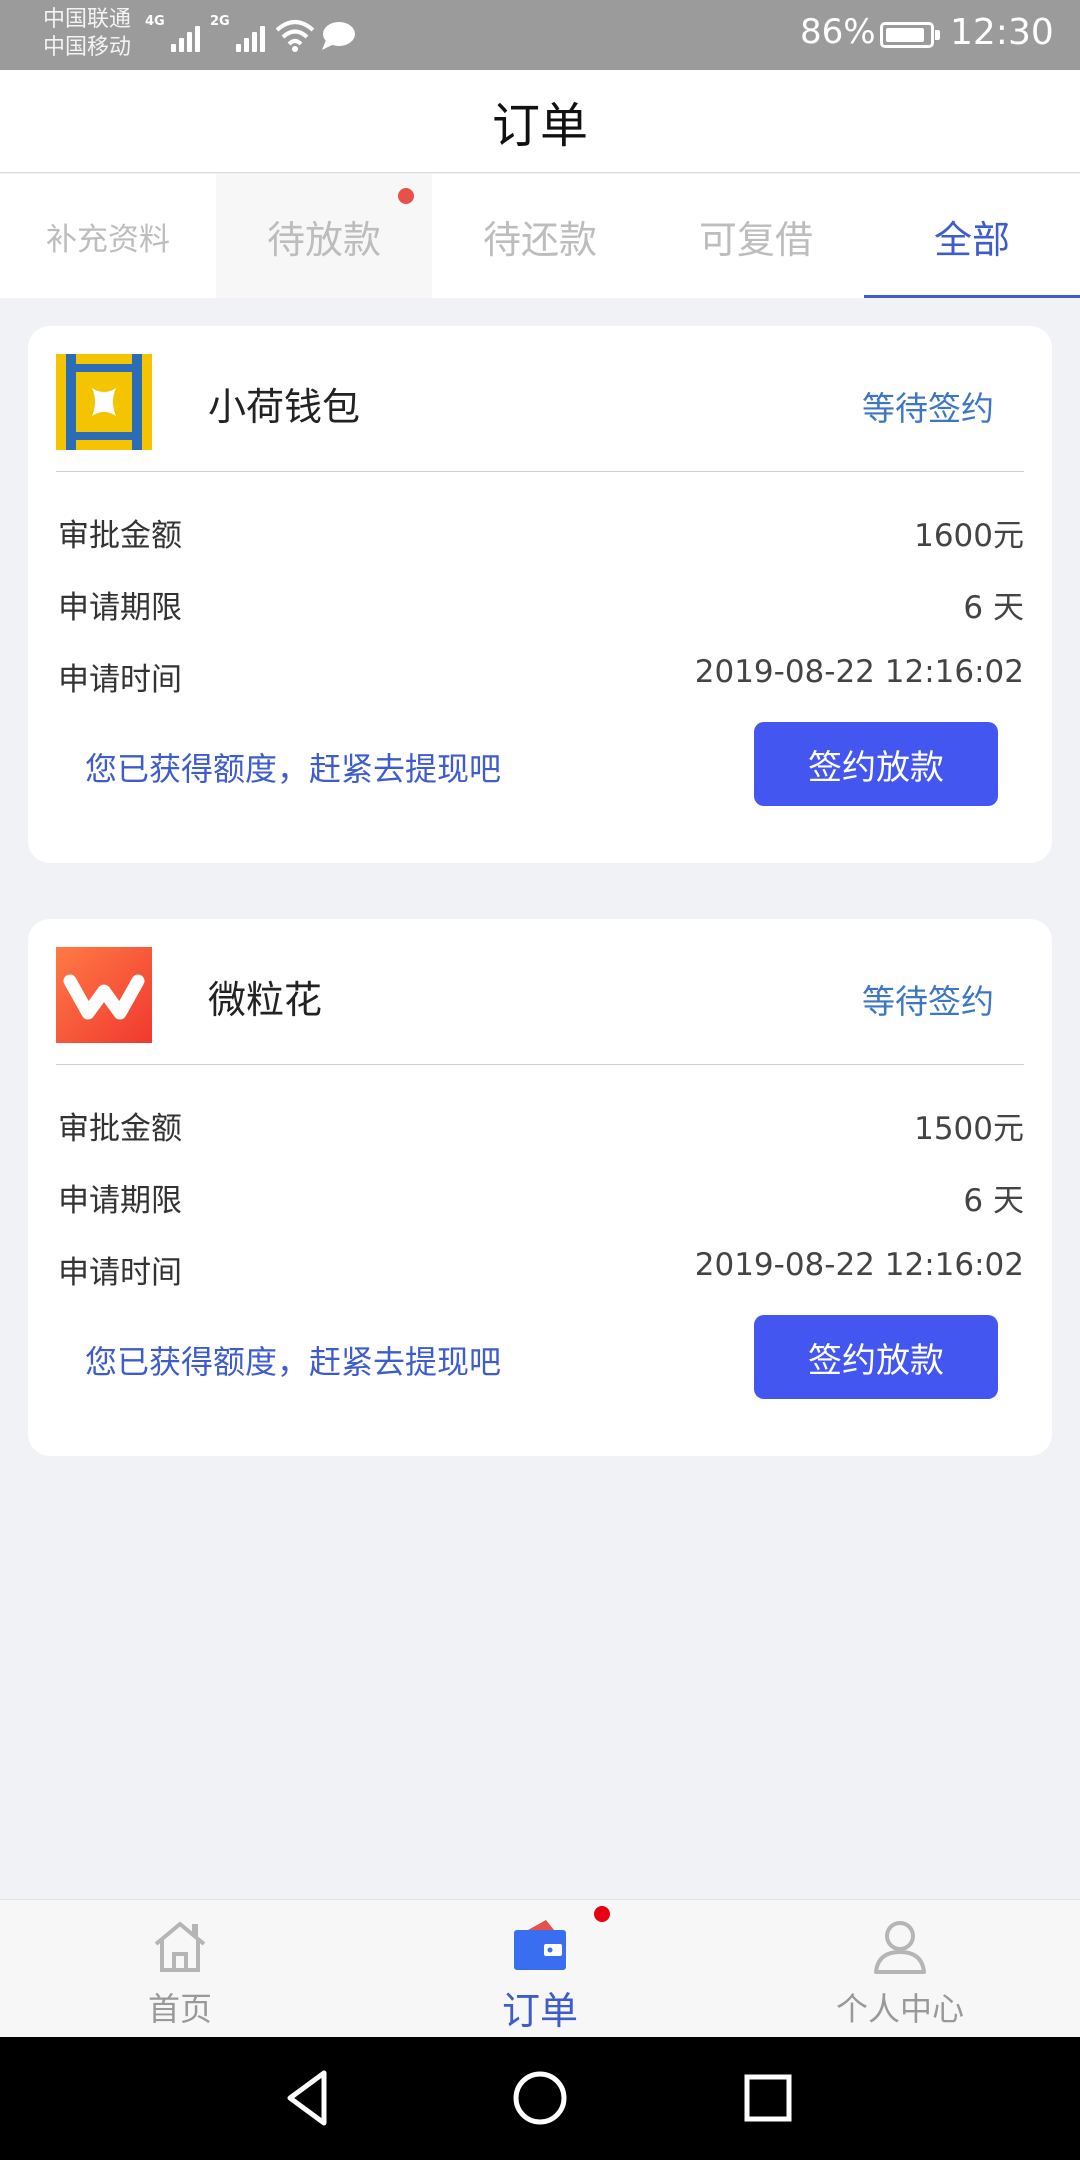  I want to click on wifi-icon, so click(295, 36).